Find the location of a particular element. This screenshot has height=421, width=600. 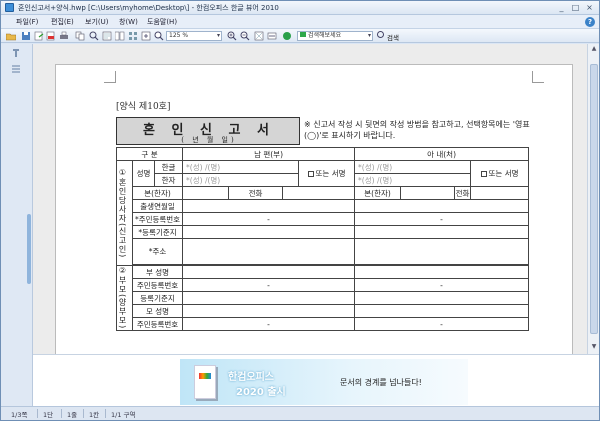

highlight-icon is located at coordinates (287, 36).